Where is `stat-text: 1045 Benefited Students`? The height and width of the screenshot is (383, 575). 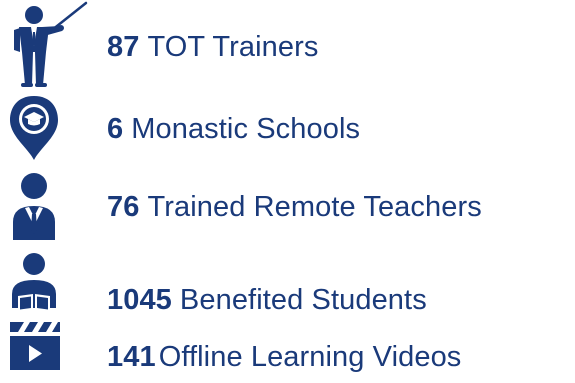
stat-text: 1045 Benefited Students is located at coordinates (267, 300).